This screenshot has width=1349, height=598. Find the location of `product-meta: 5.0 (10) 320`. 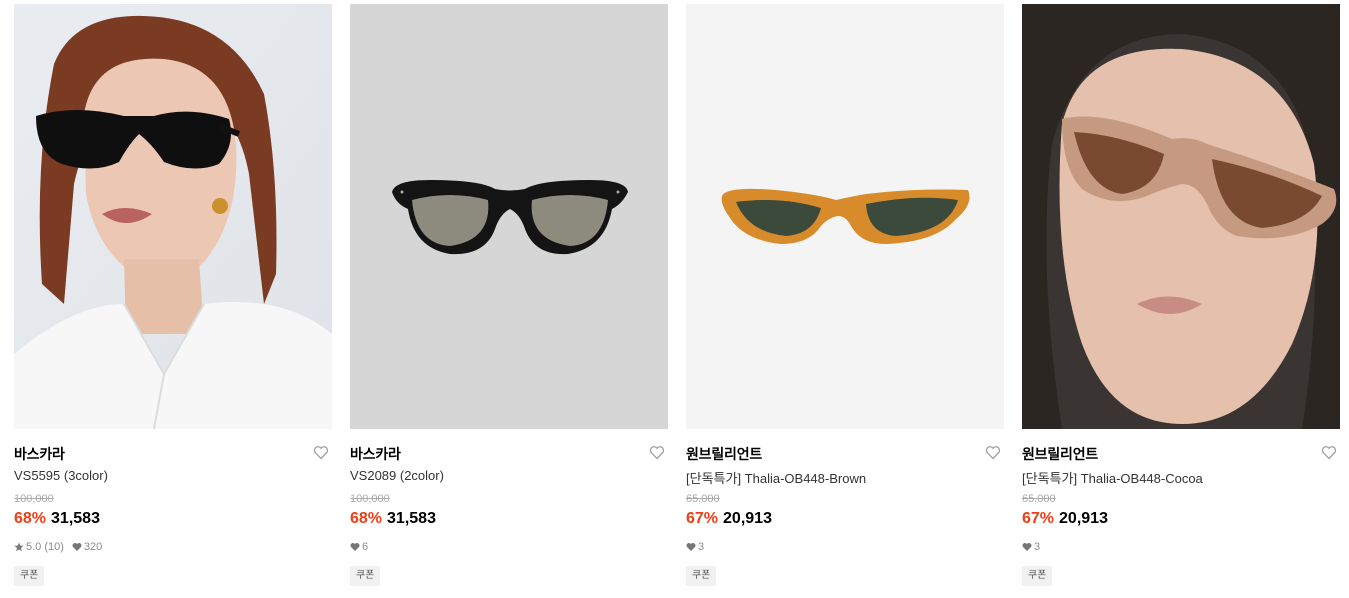

product-meta: 5.0 (10) 320 is located at coordinates (62, 547).